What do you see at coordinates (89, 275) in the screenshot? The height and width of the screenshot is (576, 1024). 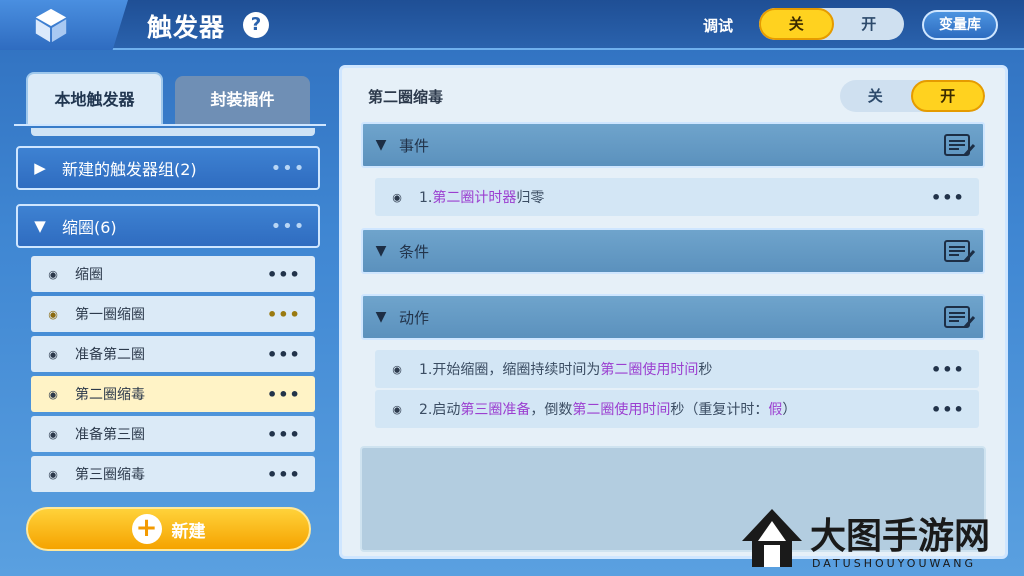 I see `trigger-item-label: 缩圈` at bounding box center [89, 275].